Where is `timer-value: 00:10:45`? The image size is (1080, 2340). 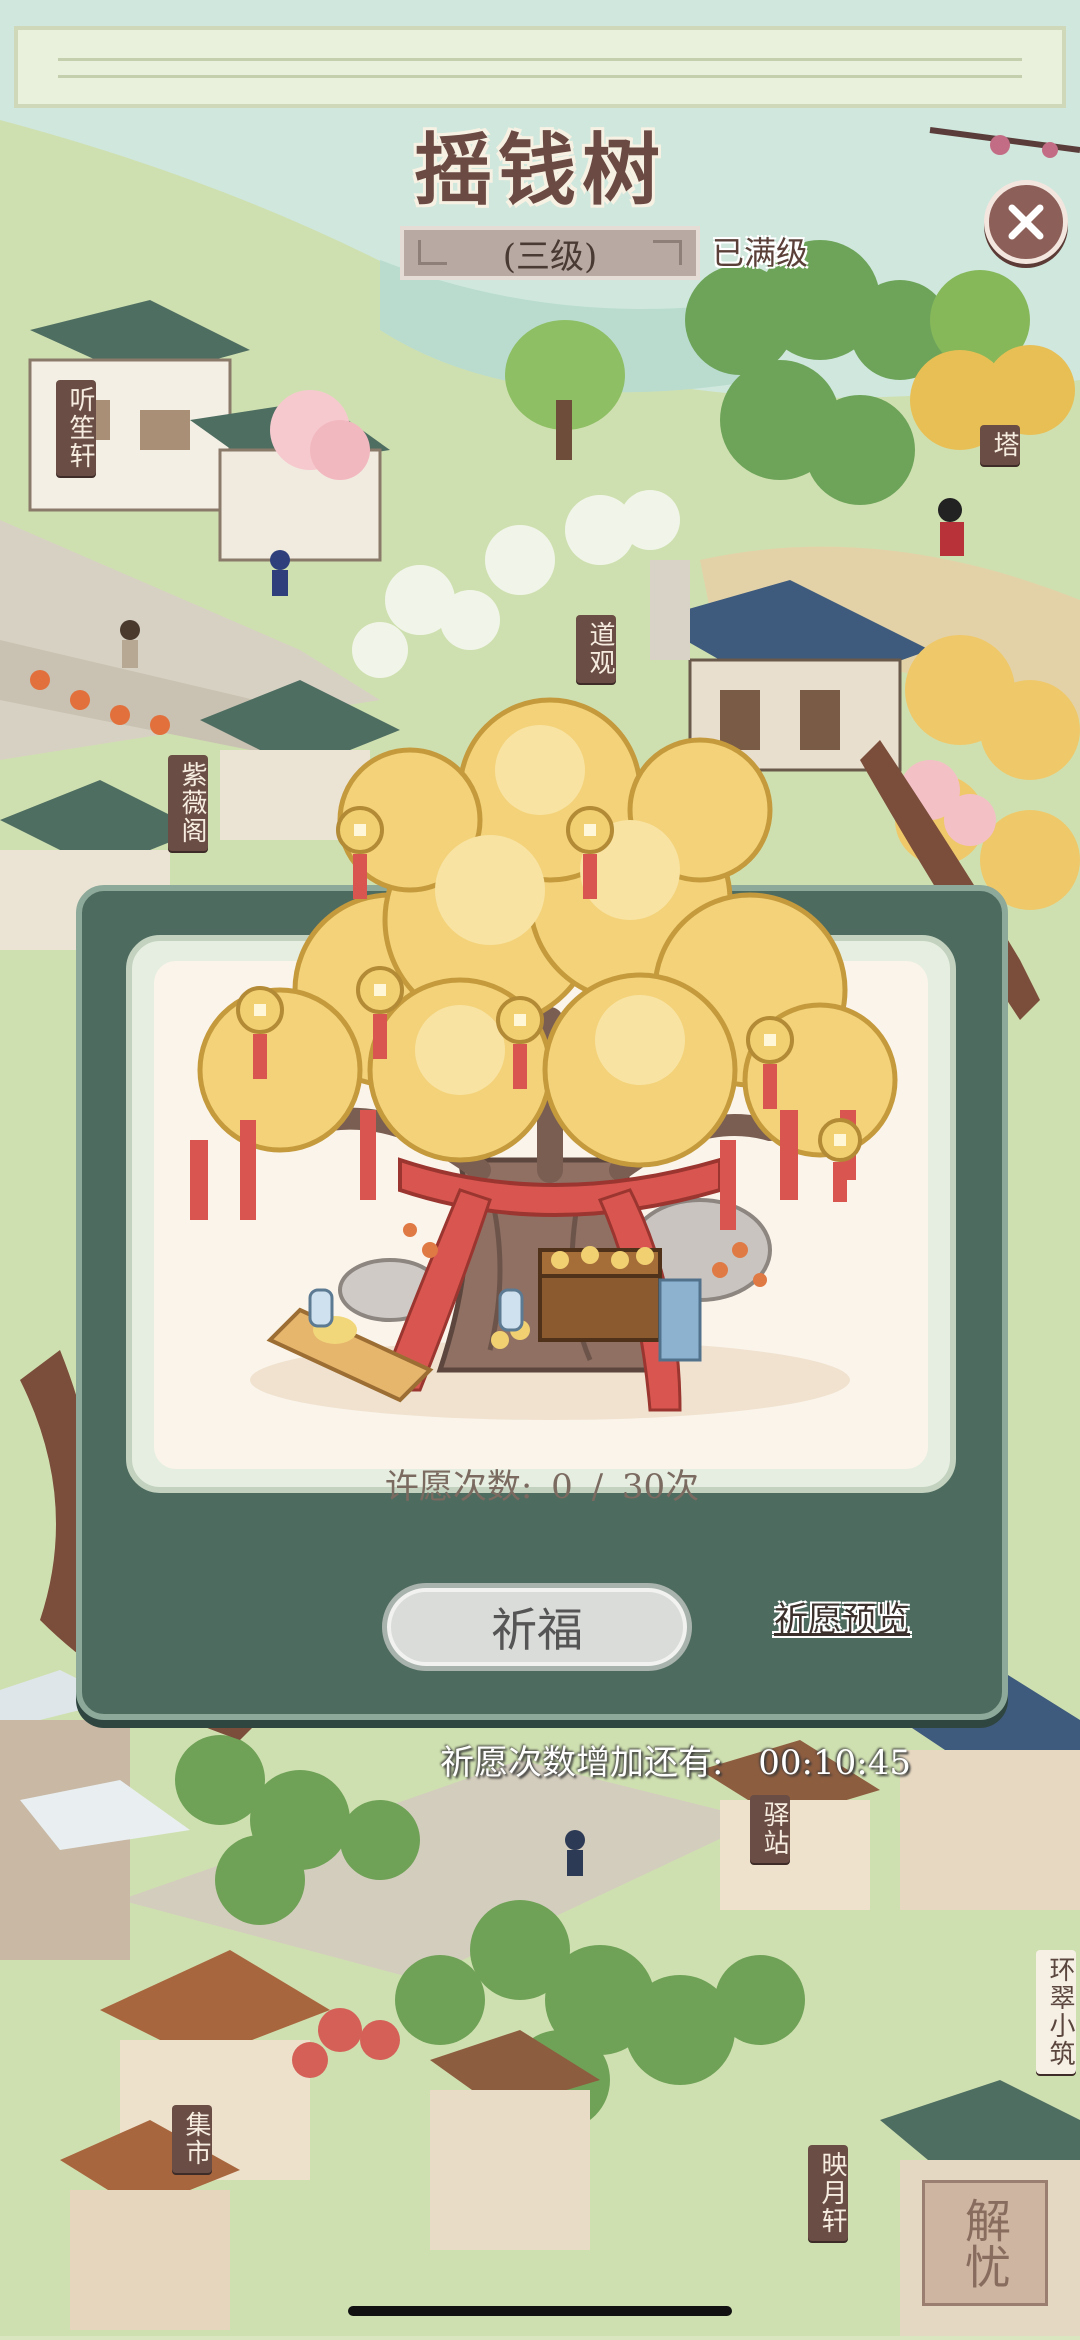
timer-value: 00:10:45 is located at coordinates (834, 1763).